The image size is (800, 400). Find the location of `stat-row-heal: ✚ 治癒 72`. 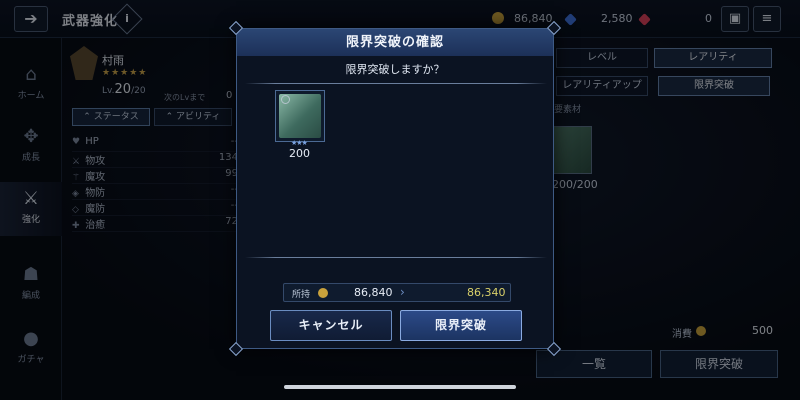

stat-row-heal: ✚ 治癒 72 is located at coordinates (155, 224).